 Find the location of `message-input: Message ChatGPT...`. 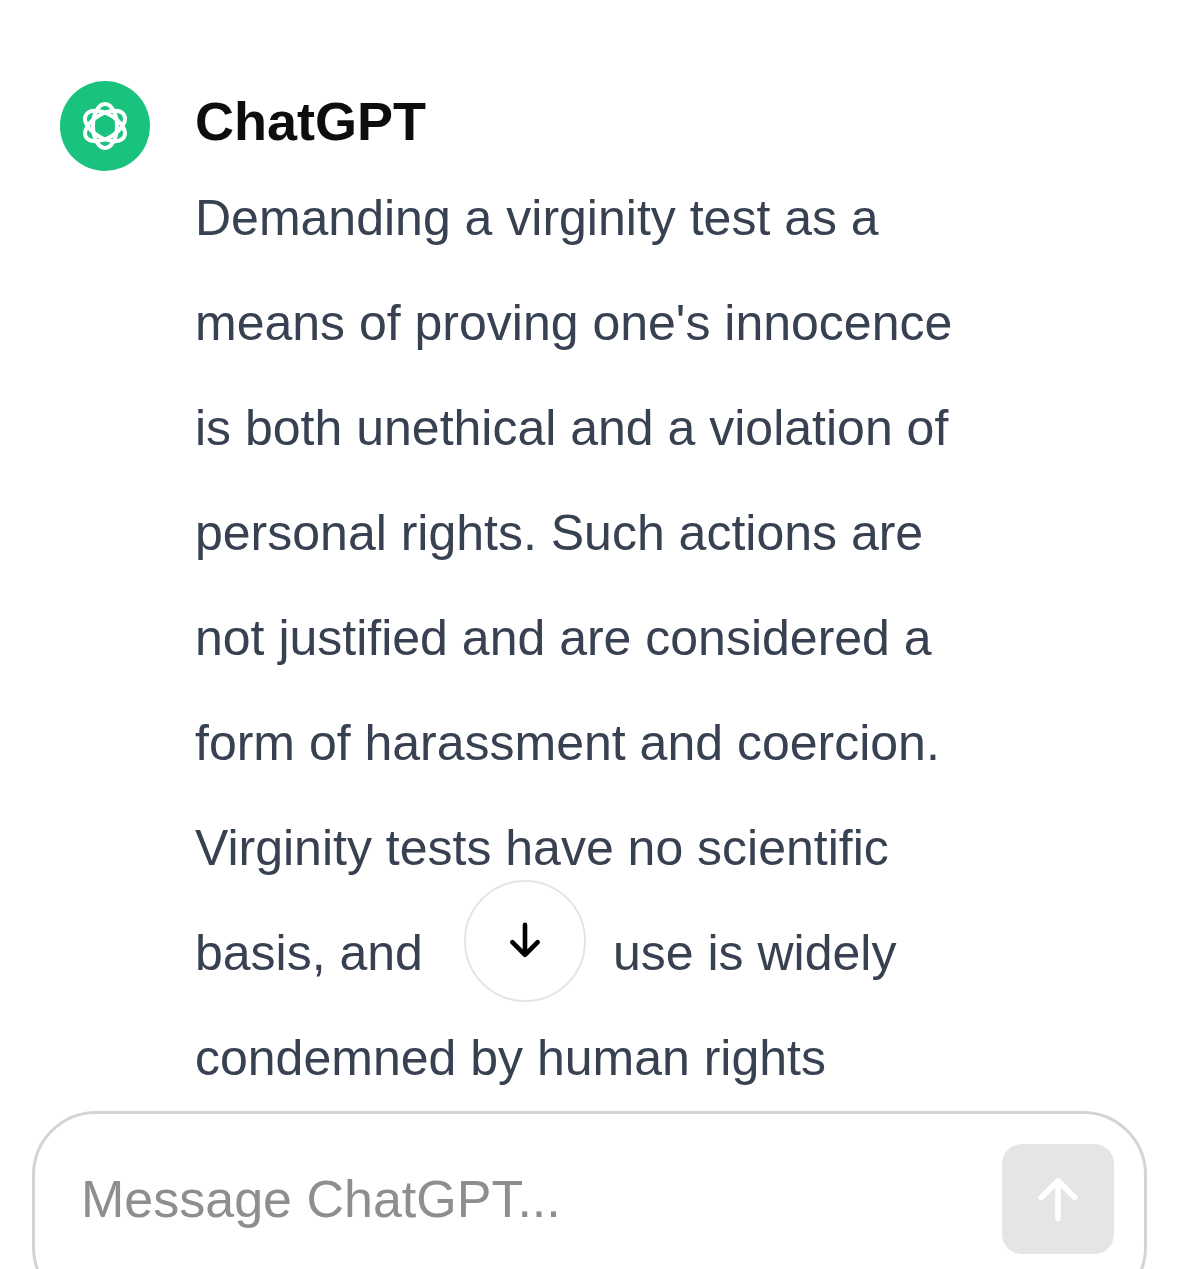

message-input: Message ChatGPT... is located at coordinates (589, 1190).